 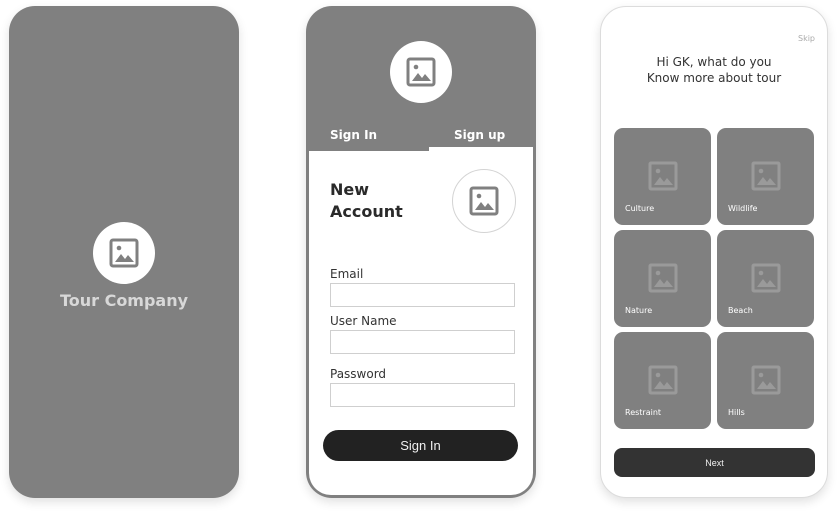 What do you see at coordinates (422, 295) in the screenshot?
I see `email-field` at bounding box center [422, 295].